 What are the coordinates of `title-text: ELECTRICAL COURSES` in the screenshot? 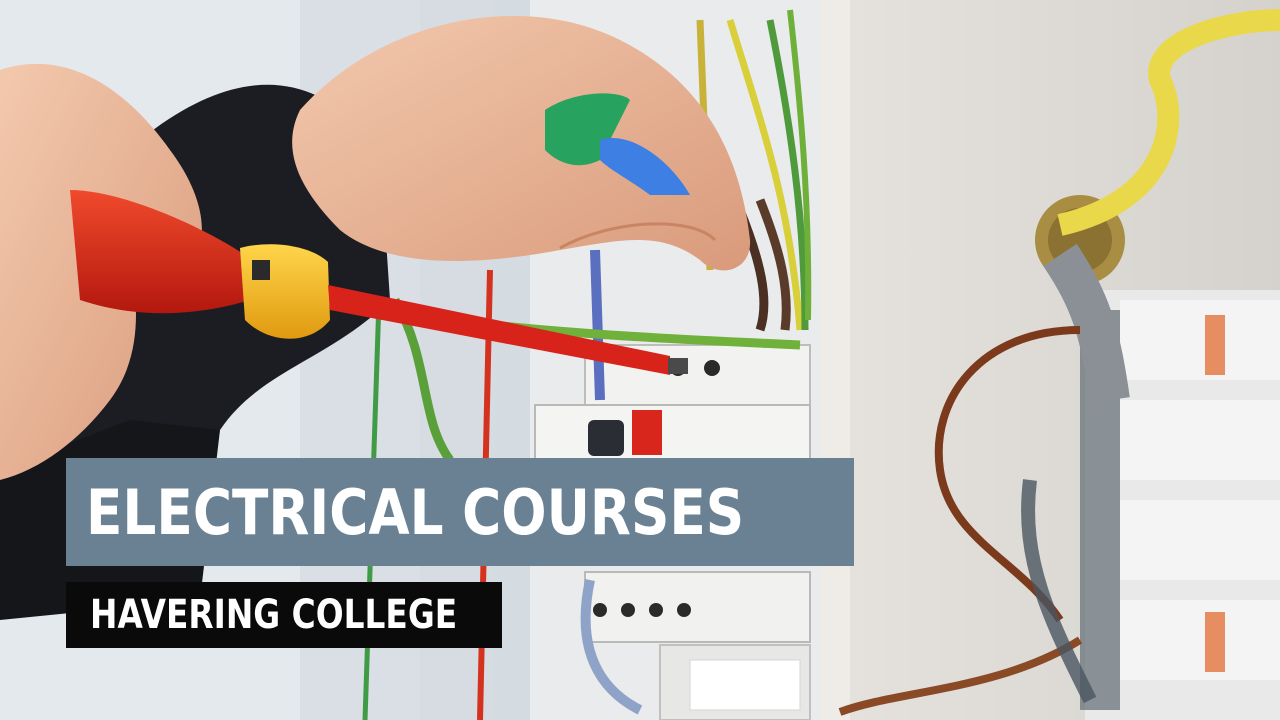 It's located at (415, 512).